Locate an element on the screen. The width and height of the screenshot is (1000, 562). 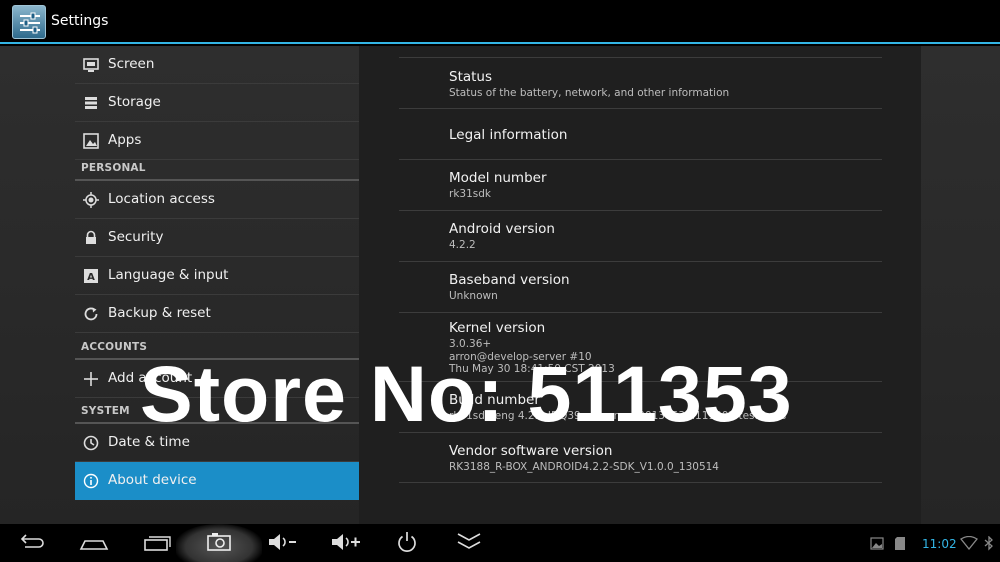
about-item-title: Legal information is located at coordinates (508, 135).